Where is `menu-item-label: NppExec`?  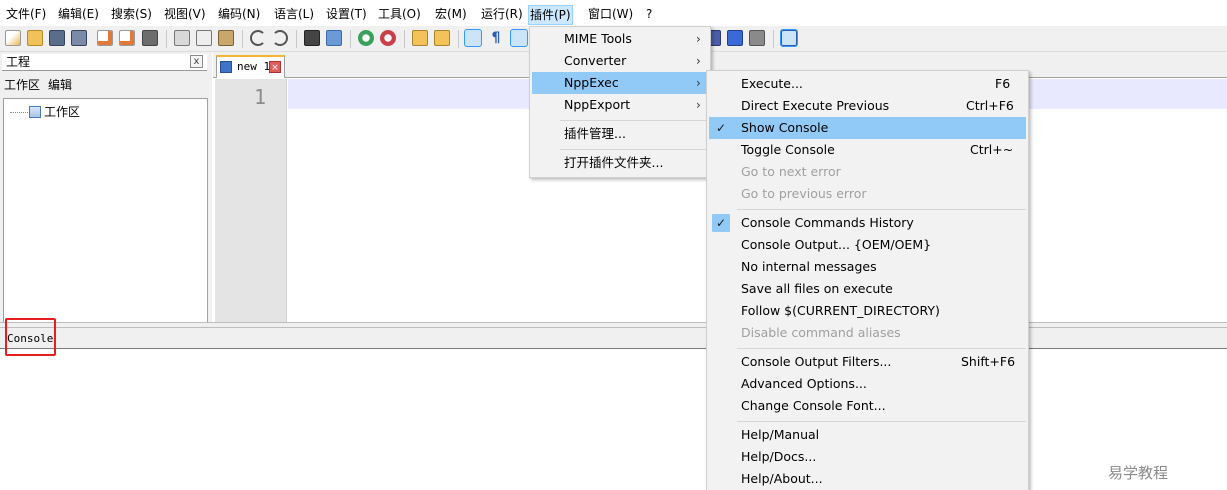
menu-item-label: NppExec is located at coordinates (591, 82).